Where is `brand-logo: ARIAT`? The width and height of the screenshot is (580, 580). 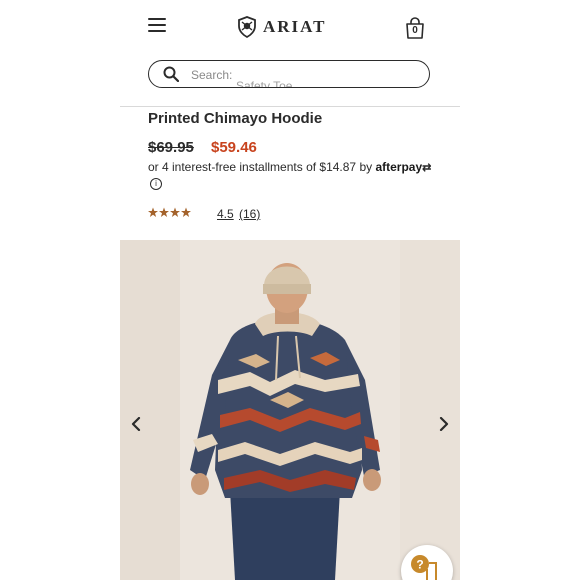
brand-logo: ARIAT is located at coordinates (281, 27).